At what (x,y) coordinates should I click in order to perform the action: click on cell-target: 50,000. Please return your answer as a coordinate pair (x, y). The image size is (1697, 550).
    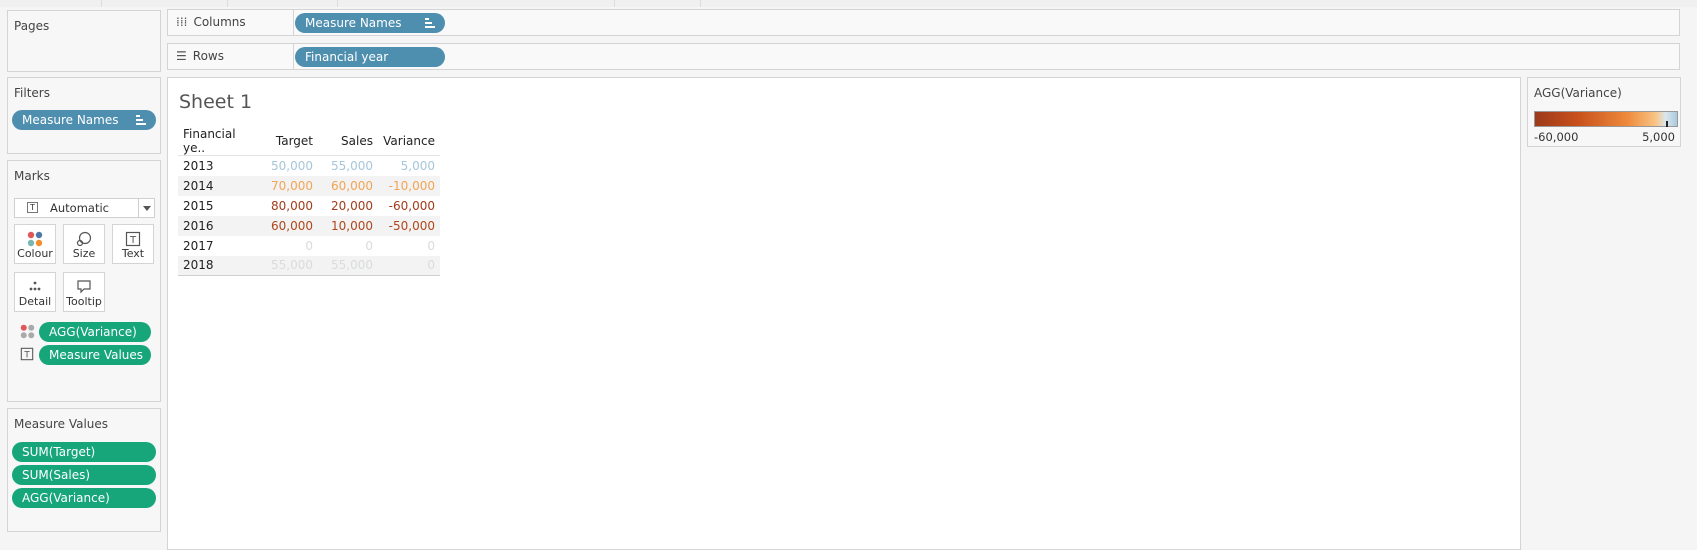
    Looking at the image, I should click on (290, 166).